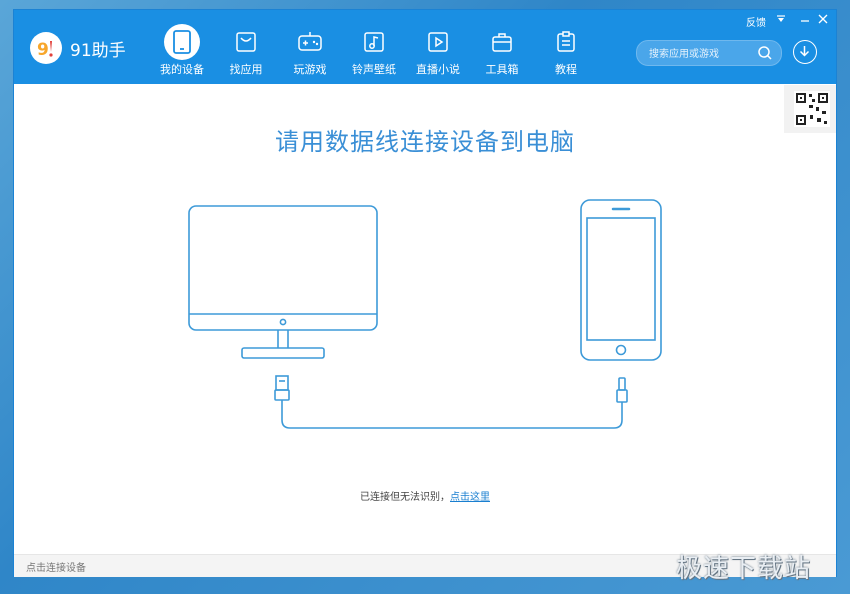 The image size is (850, 594). Describe the element at coordinates (405, 497) in the screenshot. I see `notice-text: 已连接但无法识别，` at that location.